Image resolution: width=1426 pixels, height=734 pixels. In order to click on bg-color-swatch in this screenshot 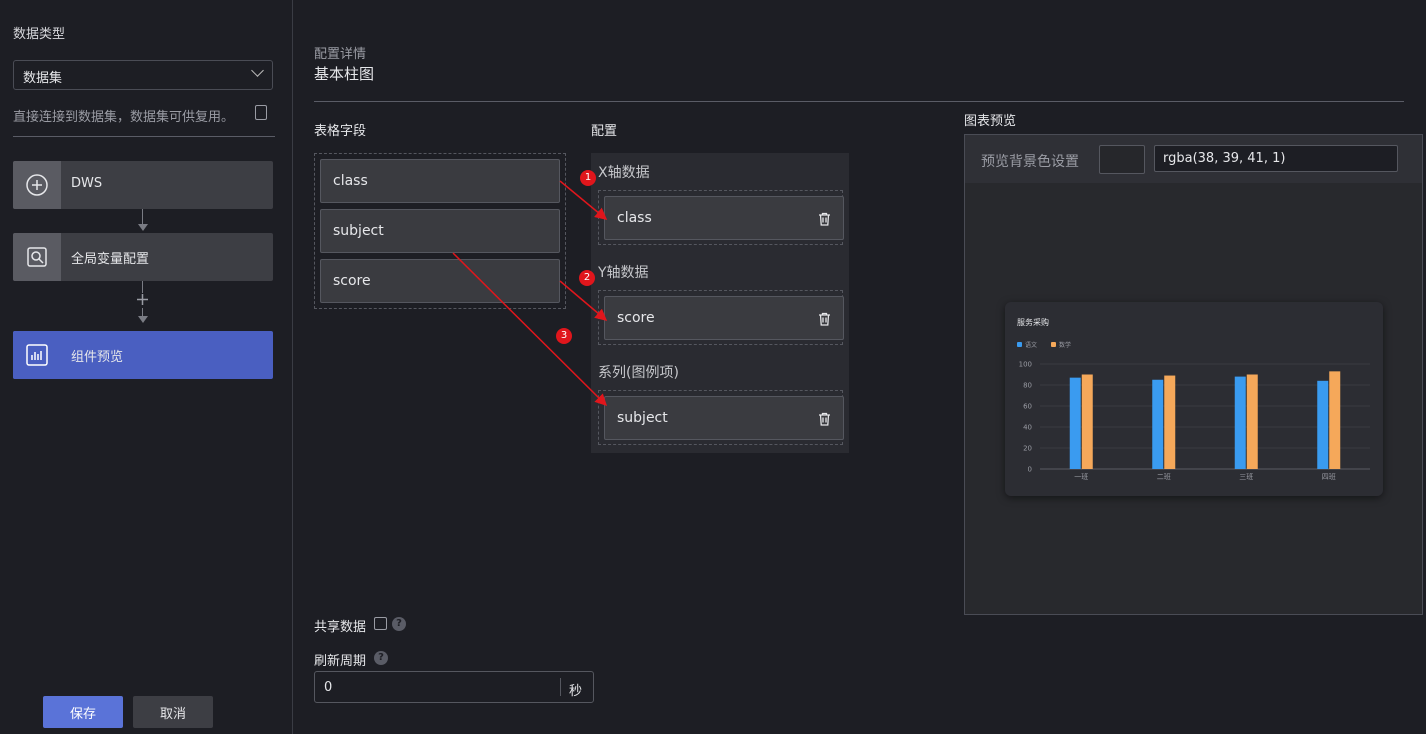, I will do `click(1122, 159)`.